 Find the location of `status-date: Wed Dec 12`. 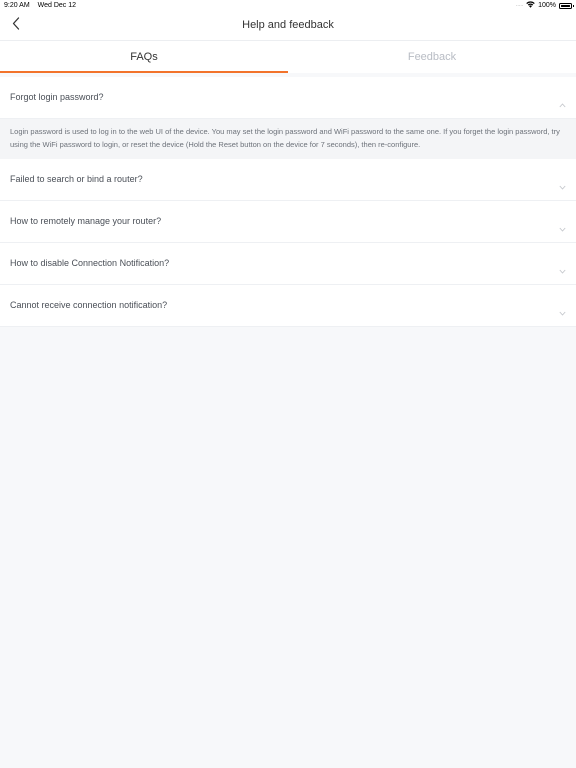

status-date: Wed Dec 12 is located at coordinates (57, 5).